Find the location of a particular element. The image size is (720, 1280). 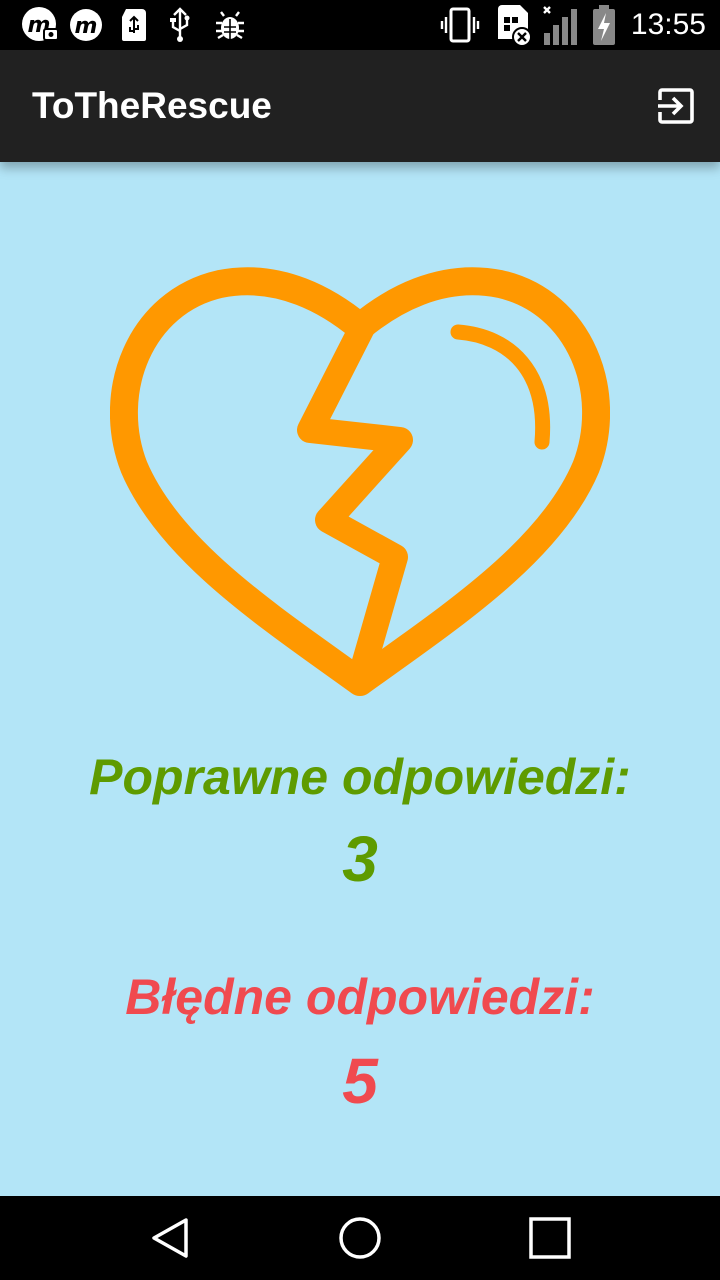

correct-answers-value: 3 is located at coordinates (360, 859).